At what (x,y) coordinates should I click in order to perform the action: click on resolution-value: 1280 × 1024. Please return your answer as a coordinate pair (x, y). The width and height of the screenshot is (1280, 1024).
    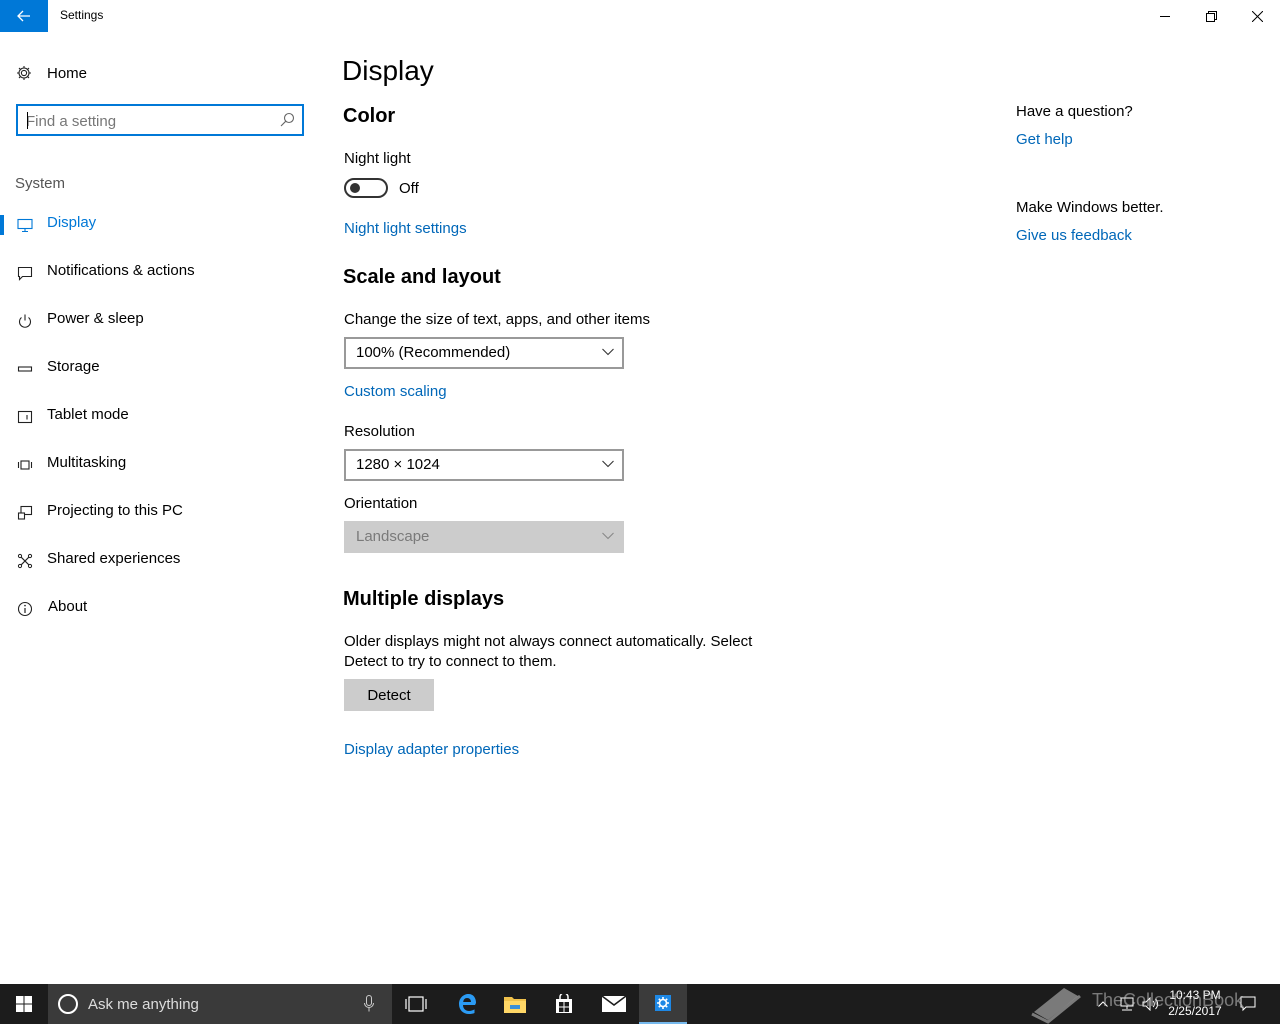
    Looking at the image, I should click on (398, 464).